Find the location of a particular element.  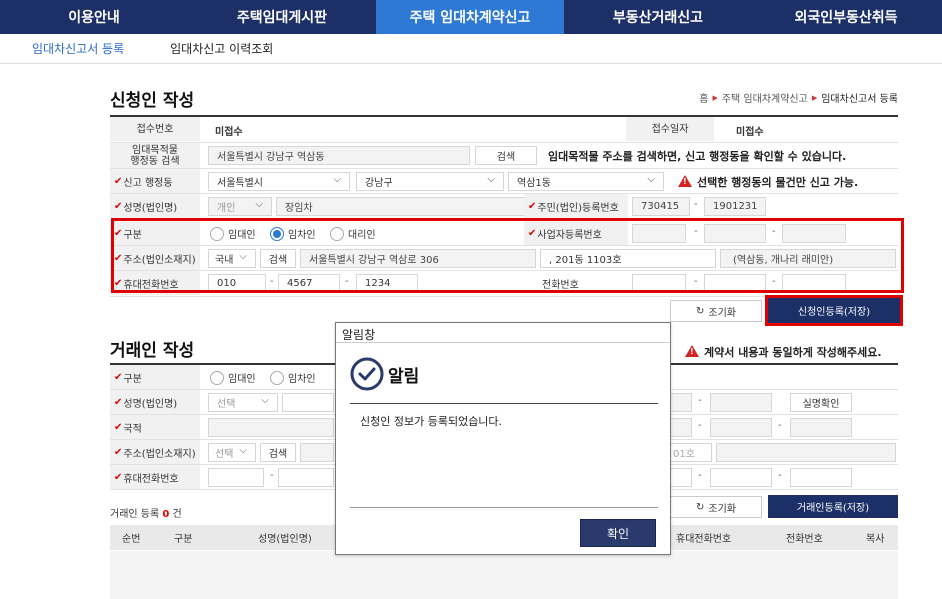

breadcrumb-current: 임대차신고서 등록 is located at coordinates (859, 99).